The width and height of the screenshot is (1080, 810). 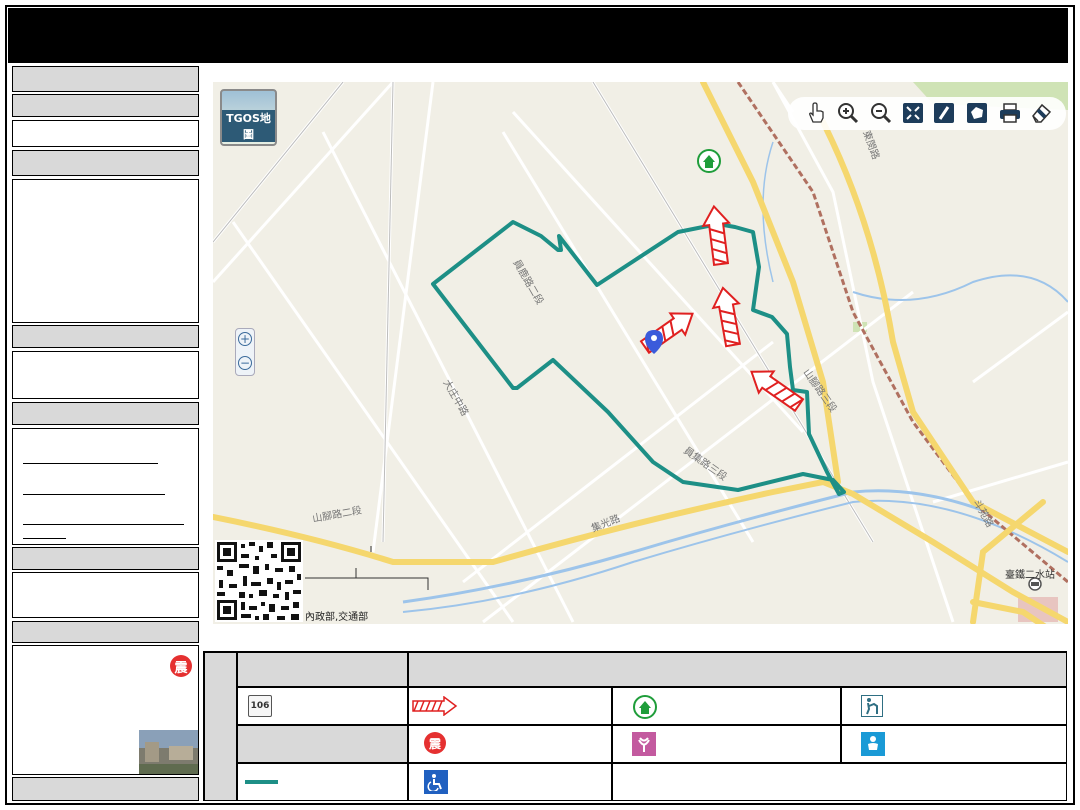 I want to click on legend-table: 106 震, so click(x=635, y=726).